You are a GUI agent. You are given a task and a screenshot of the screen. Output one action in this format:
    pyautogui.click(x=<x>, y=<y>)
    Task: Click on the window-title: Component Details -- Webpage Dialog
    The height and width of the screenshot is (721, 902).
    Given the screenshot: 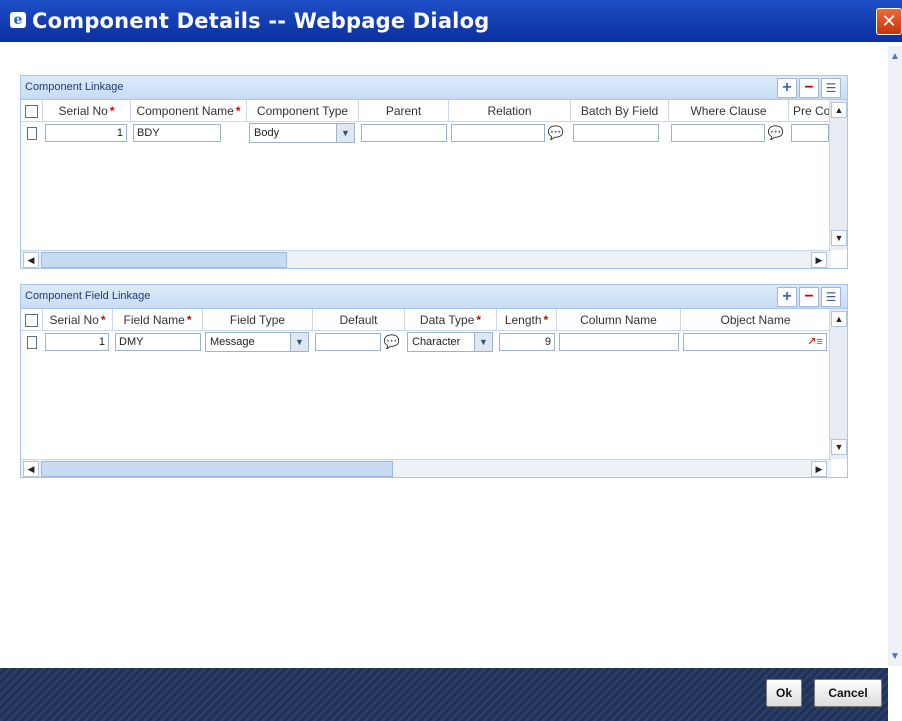 What is the action you would take?
    pyautogui.click(x=261, y=21)
    